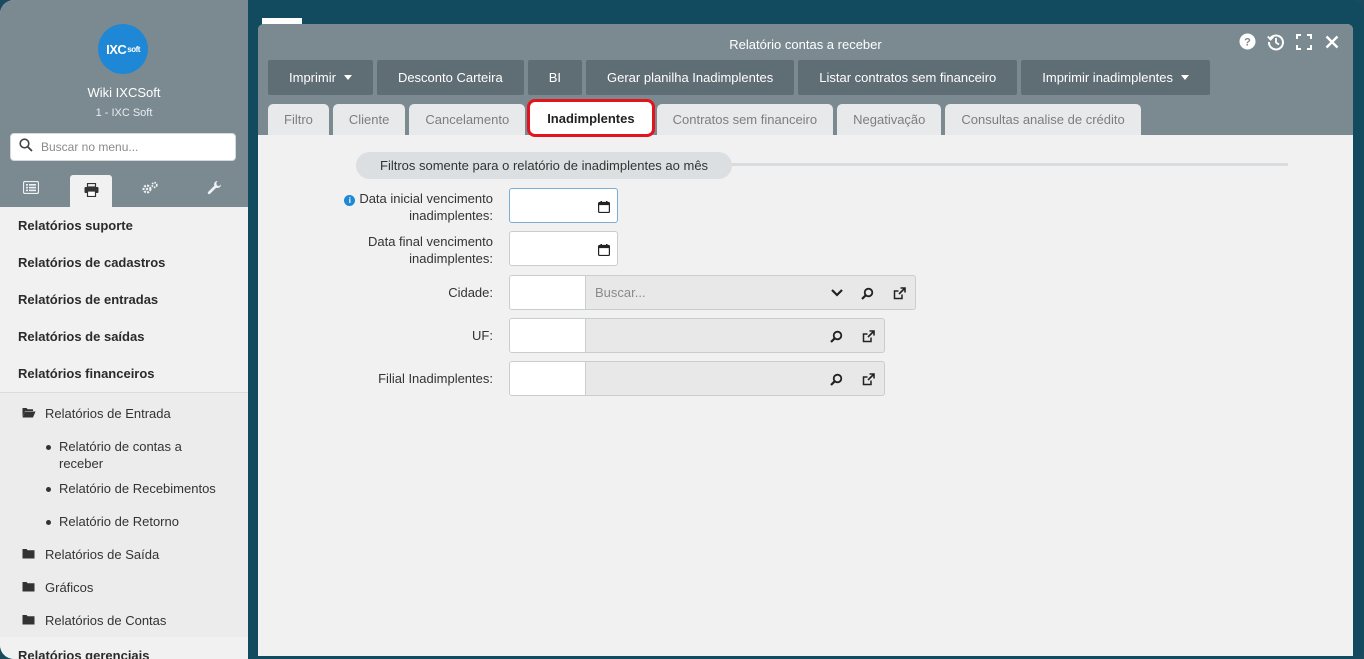  Describe the element at coordinates (133, 49) in the screenshot. I see `logo-suffix: soft` at that location.